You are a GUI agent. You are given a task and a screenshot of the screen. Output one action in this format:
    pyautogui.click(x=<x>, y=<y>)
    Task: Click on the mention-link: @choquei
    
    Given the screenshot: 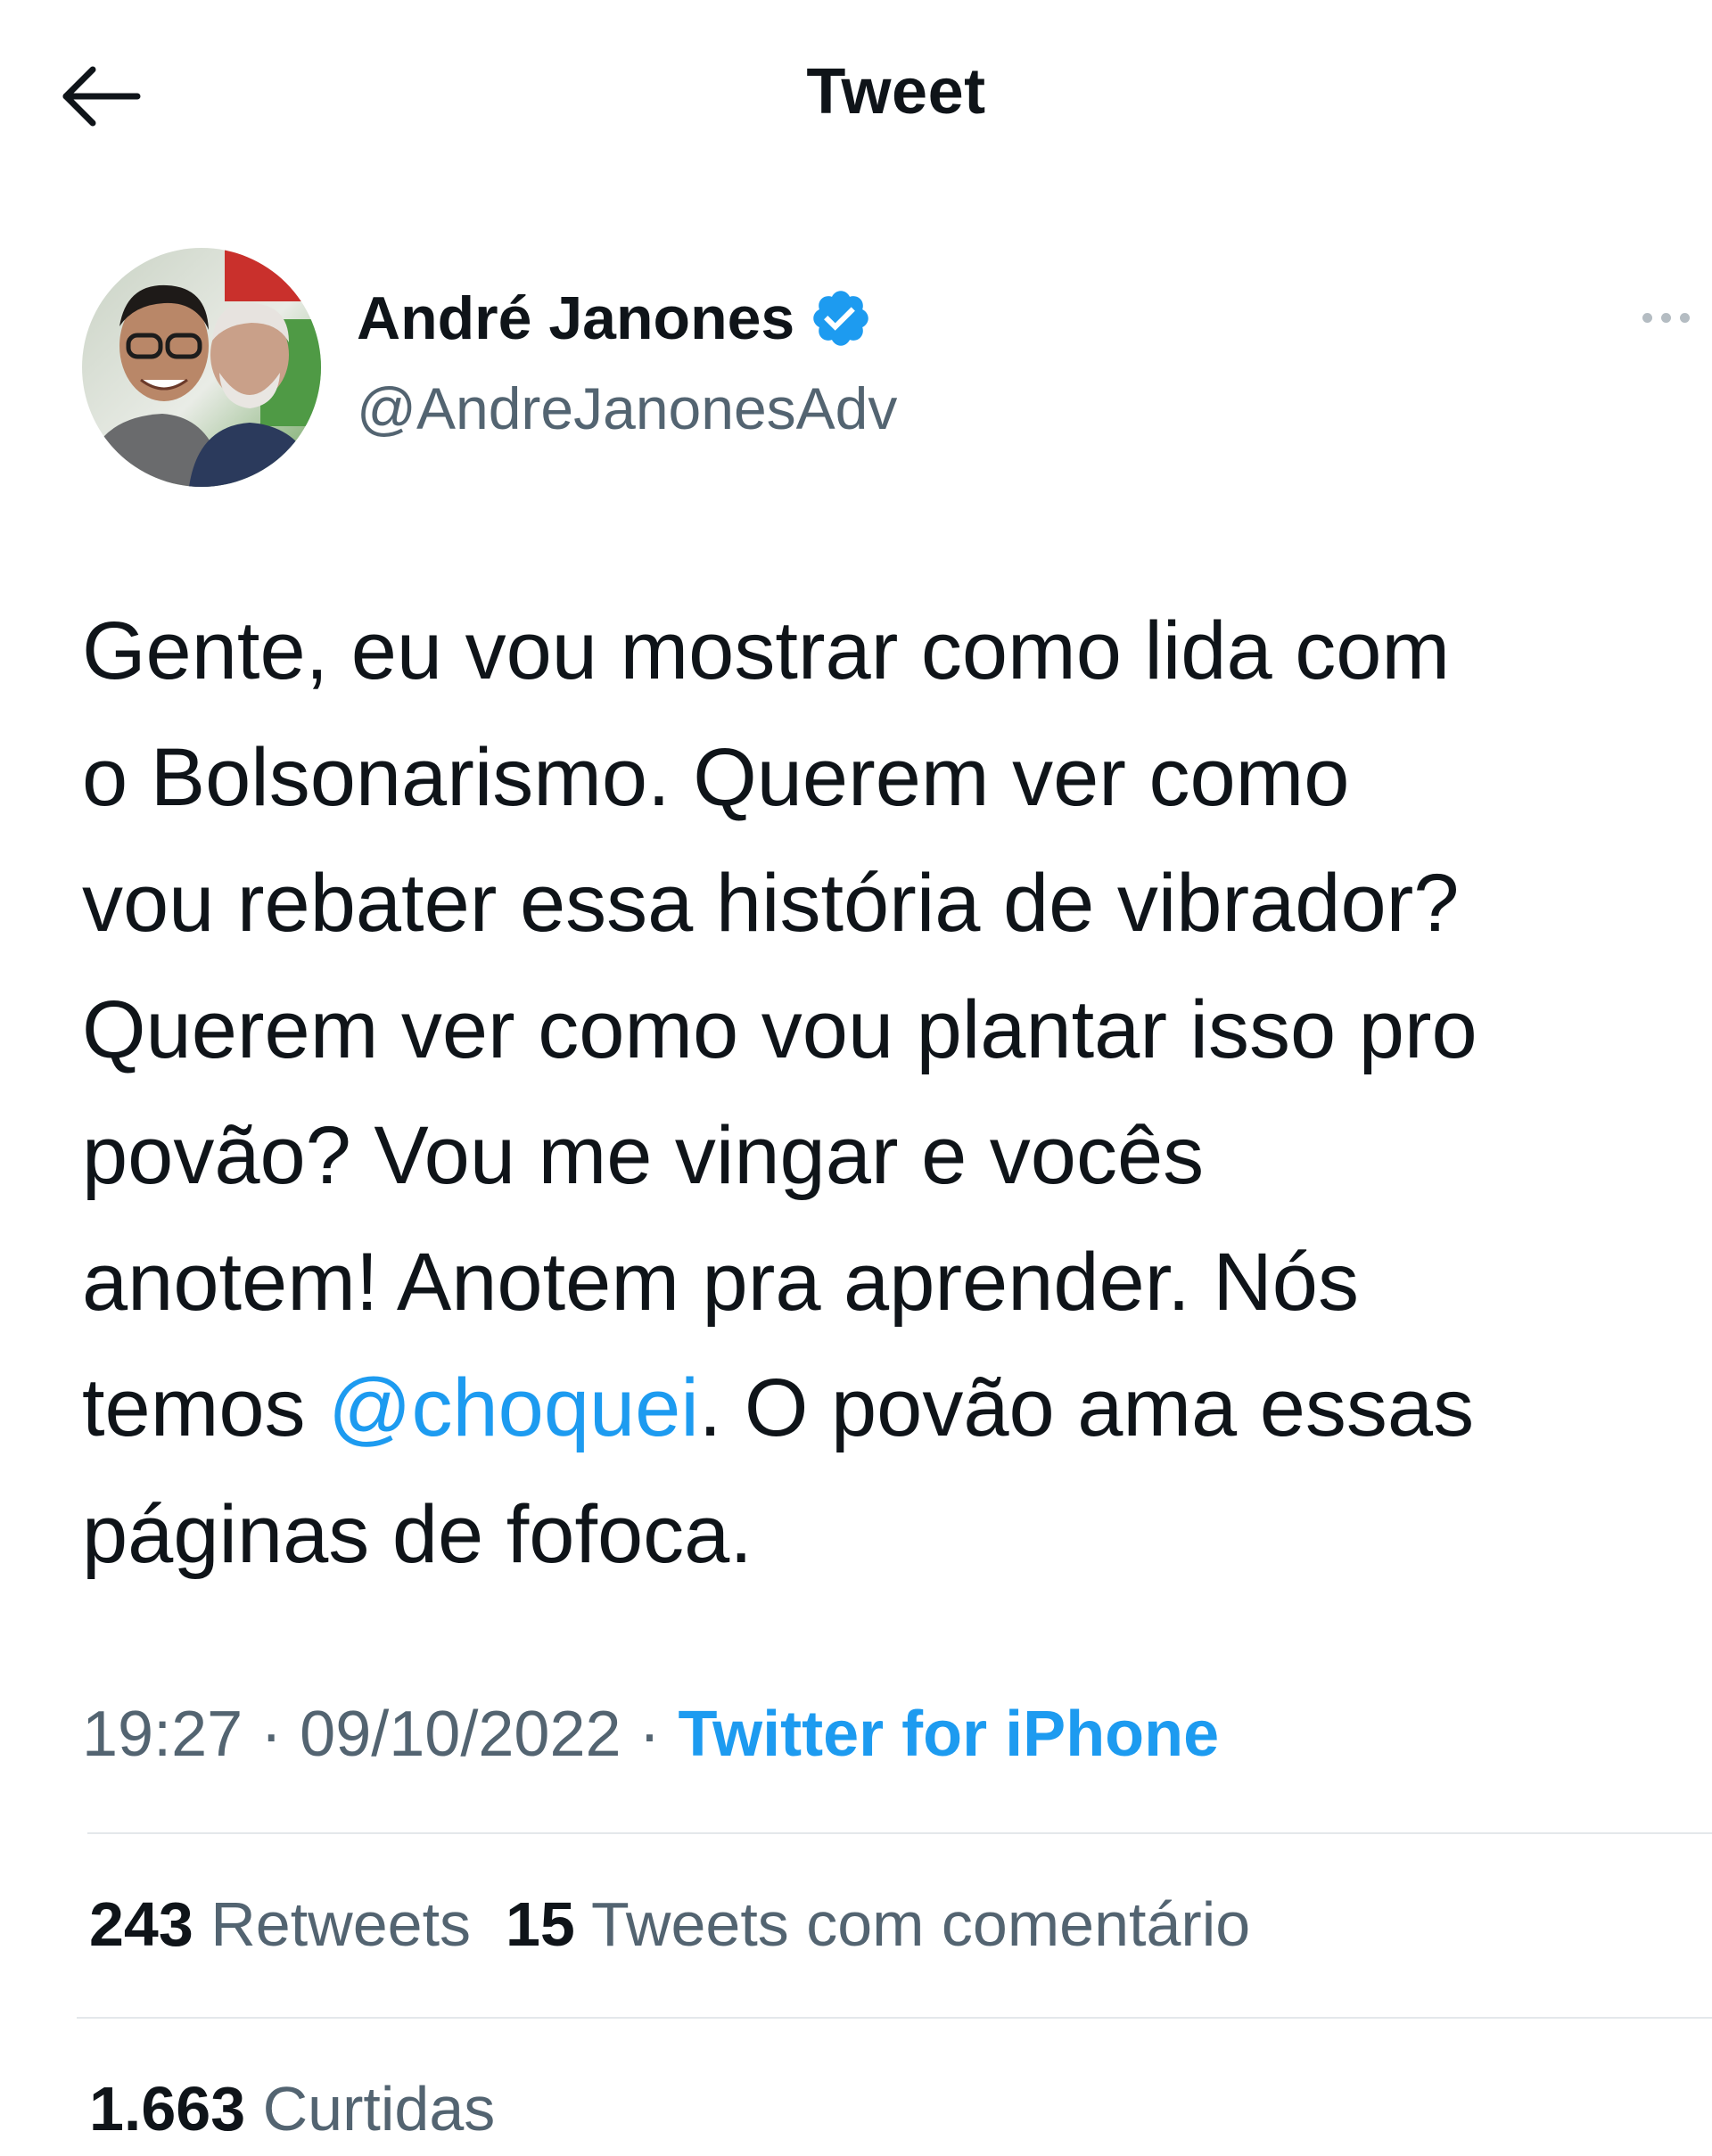 What is the action you would take?
    pyautogui.click(x=513, y=1407)
    